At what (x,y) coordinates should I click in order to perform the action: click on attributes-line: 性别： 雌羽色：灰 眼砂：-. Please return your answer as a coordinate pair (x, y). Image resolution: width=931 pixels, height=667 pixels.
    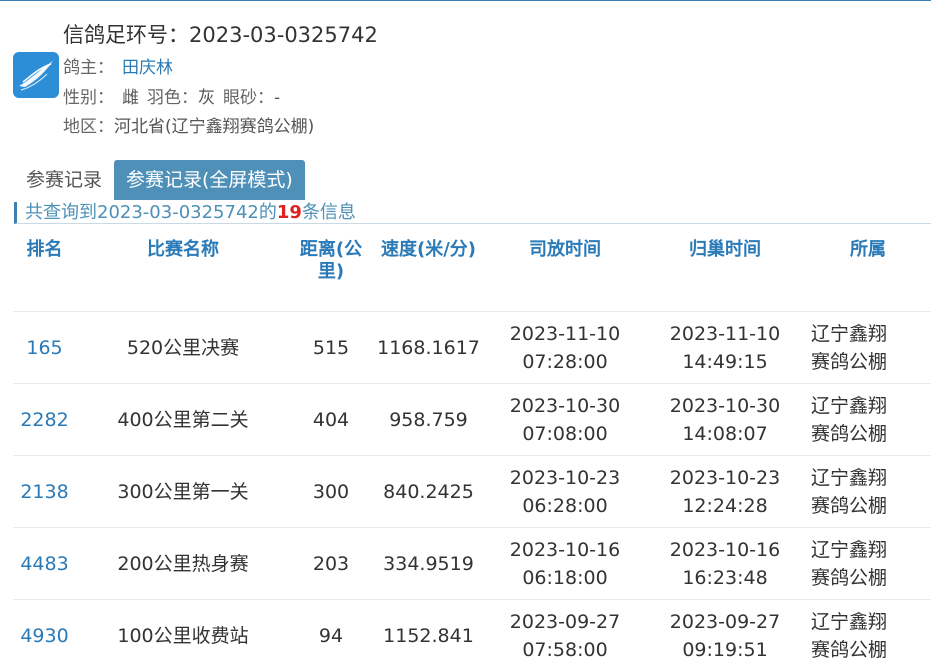
    Looking at the image, I should click on (171, 95).